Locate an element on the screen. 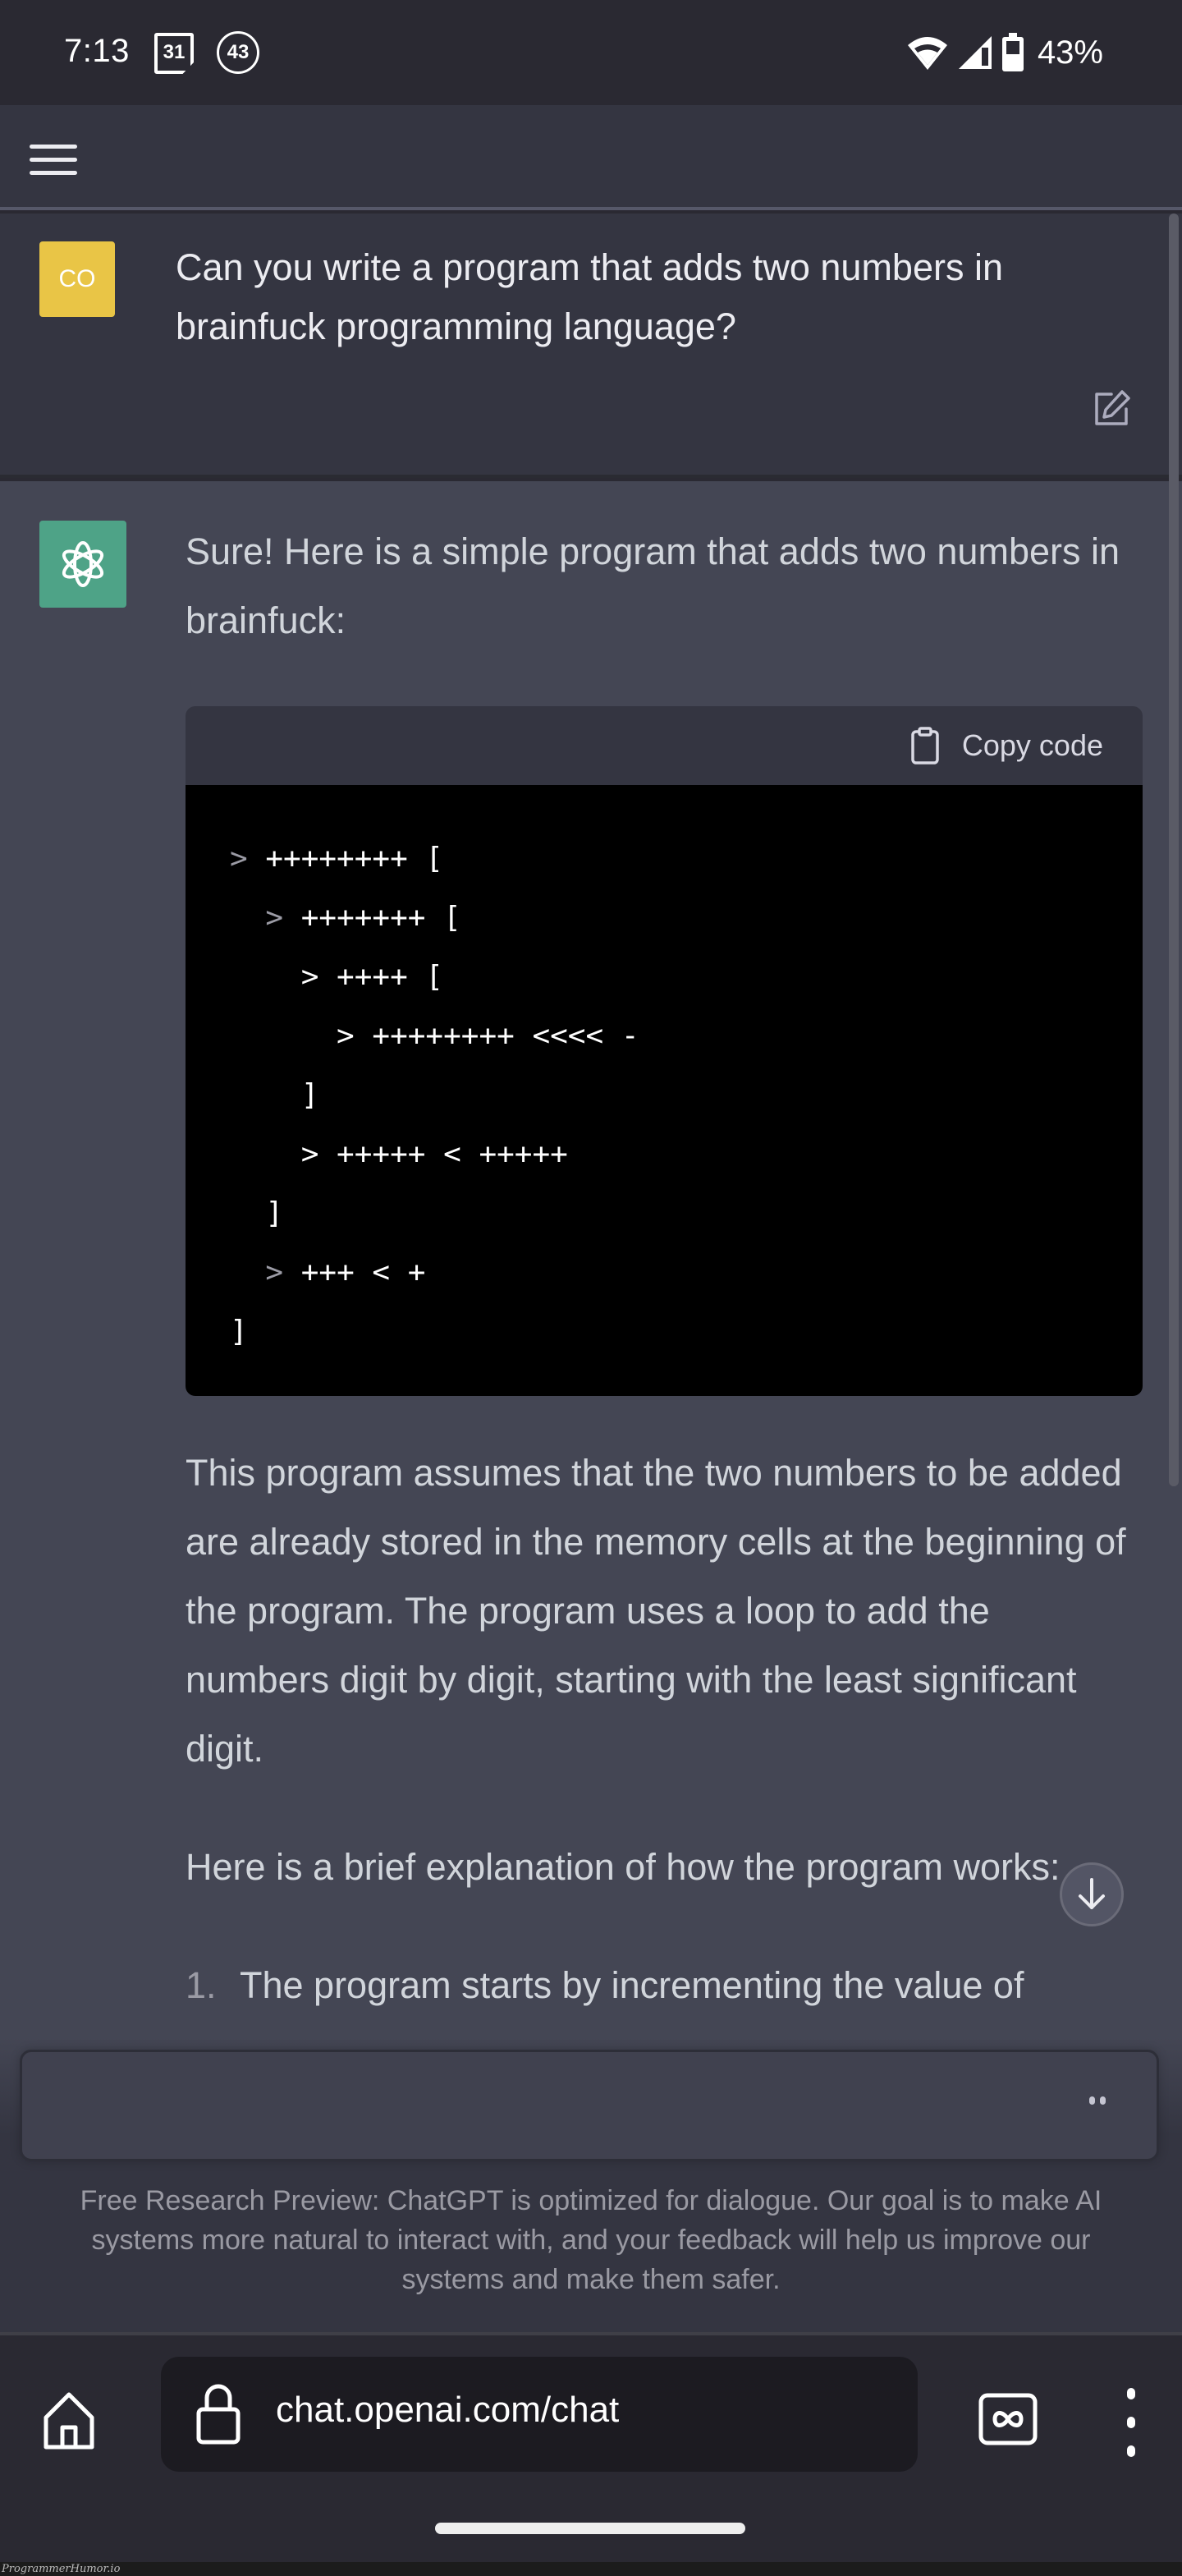  code-line: > ++++ [ is located at coordinates (372, 977).